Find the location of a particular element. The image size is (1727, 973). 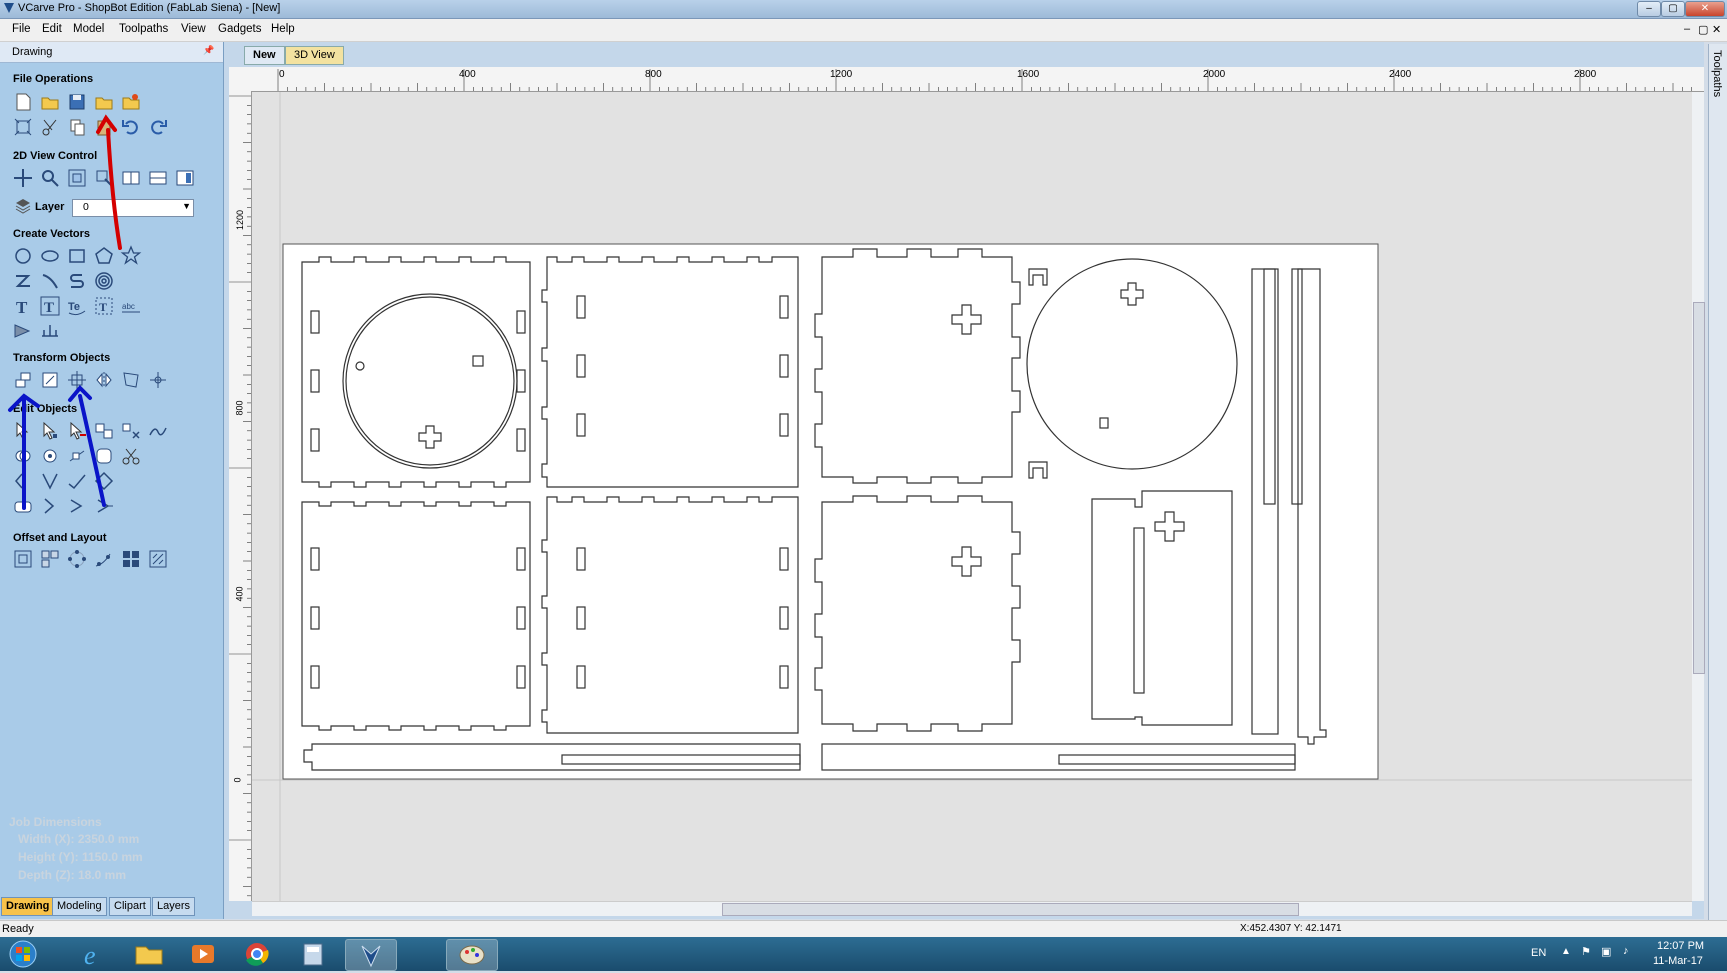

maximize-button: ▢ is located at coordinates (1673, 9).